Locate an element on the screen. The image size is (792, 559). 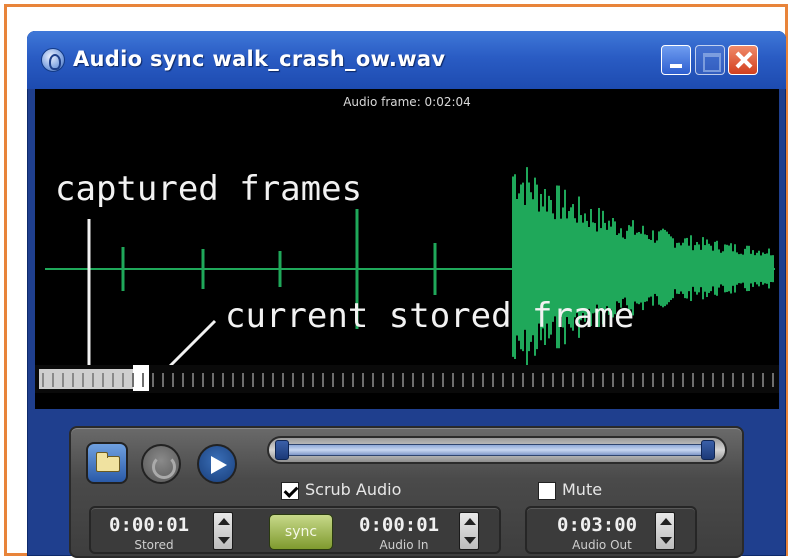
stored-spinner is located at coordinates (223, 531).